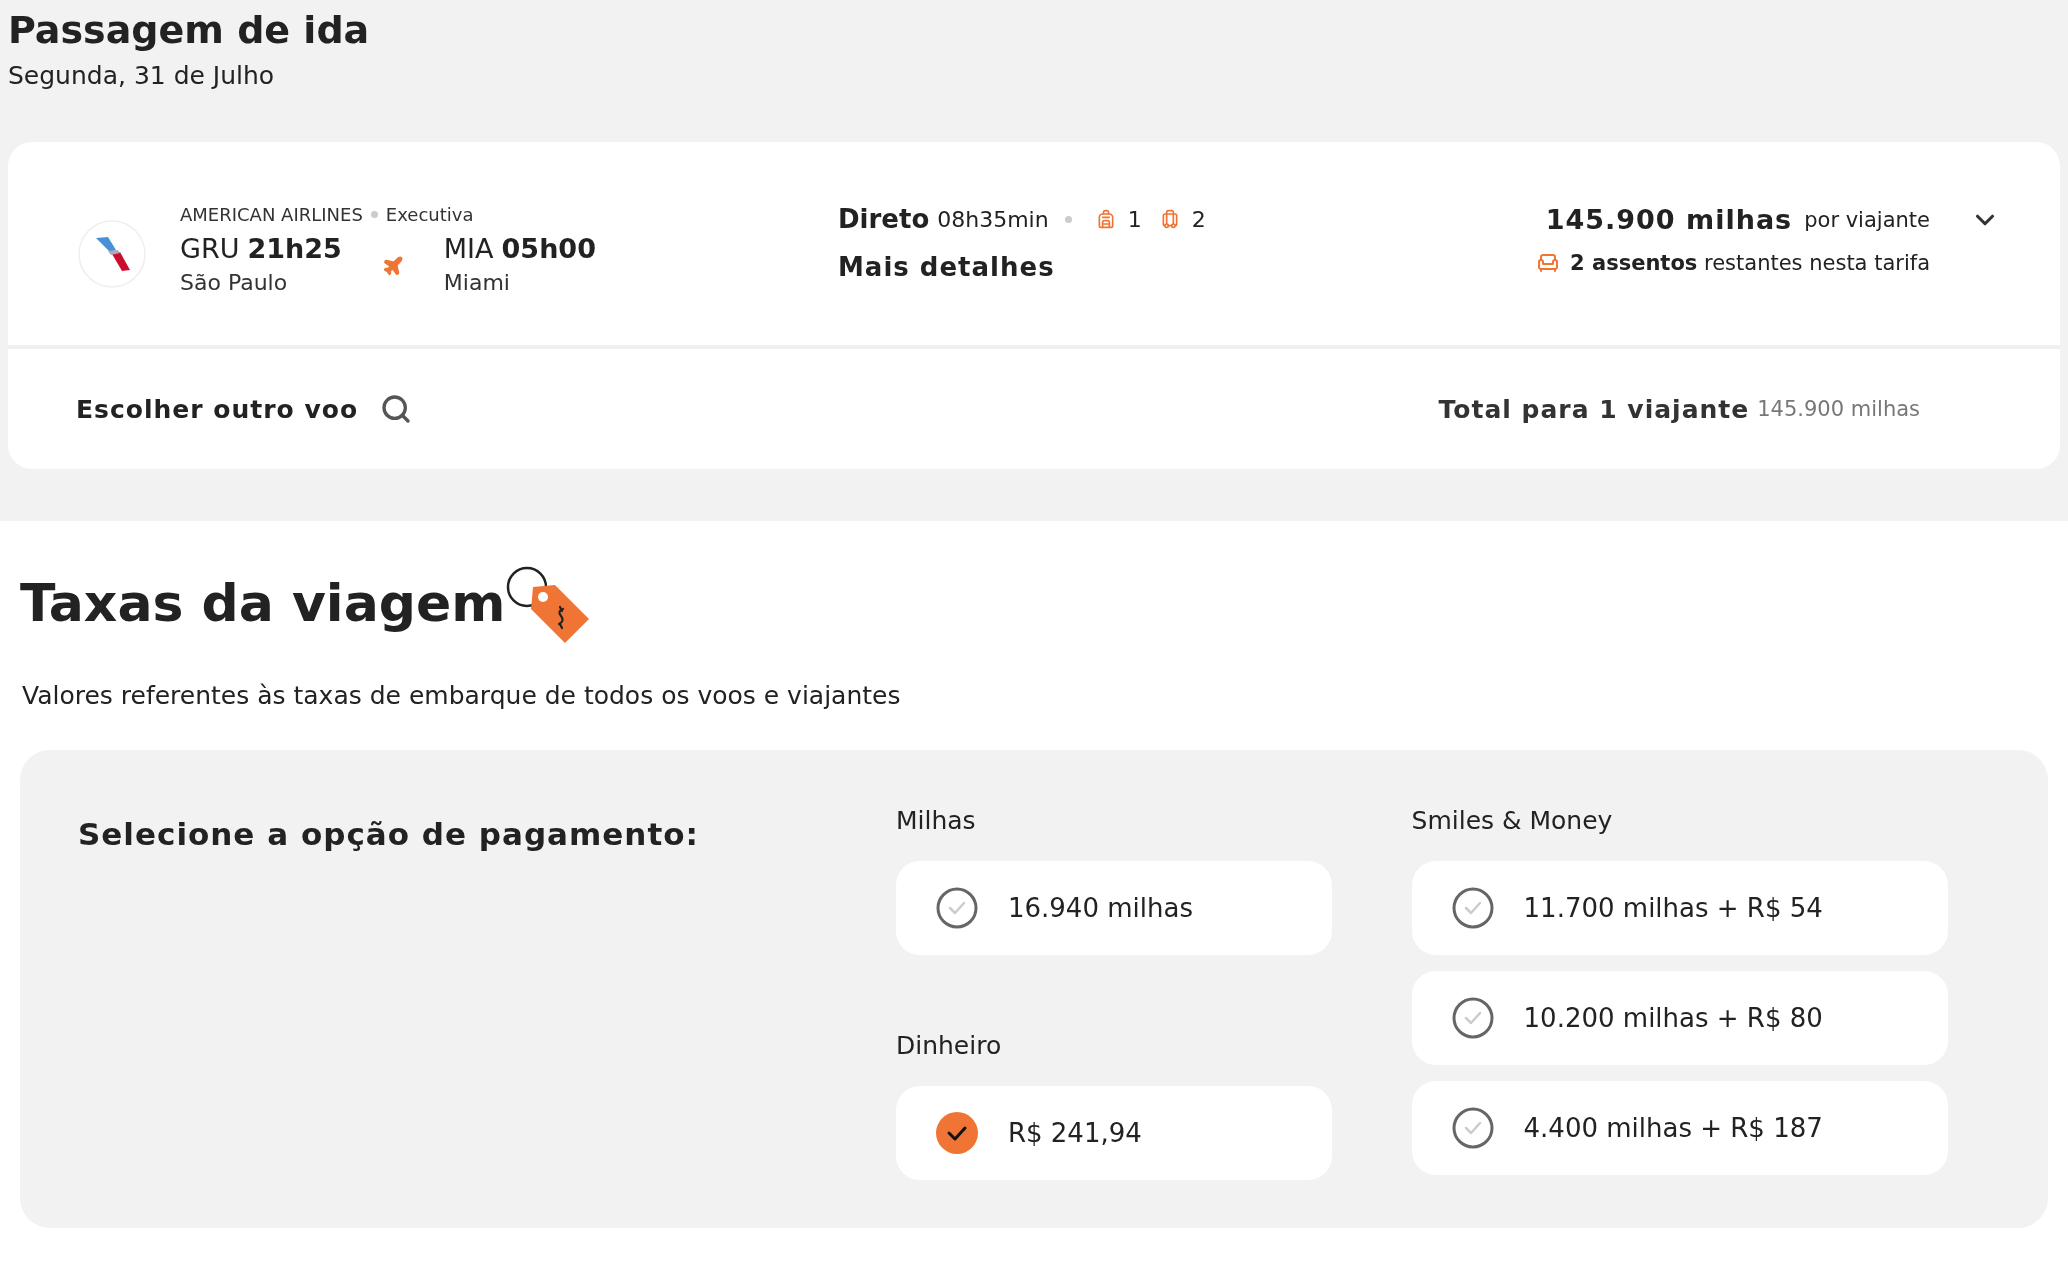 The width and height of the screenshot is (2068, 1264). I want to click on payment-option: 4.400 milhas + R$ 187, so click(1679, 1128).